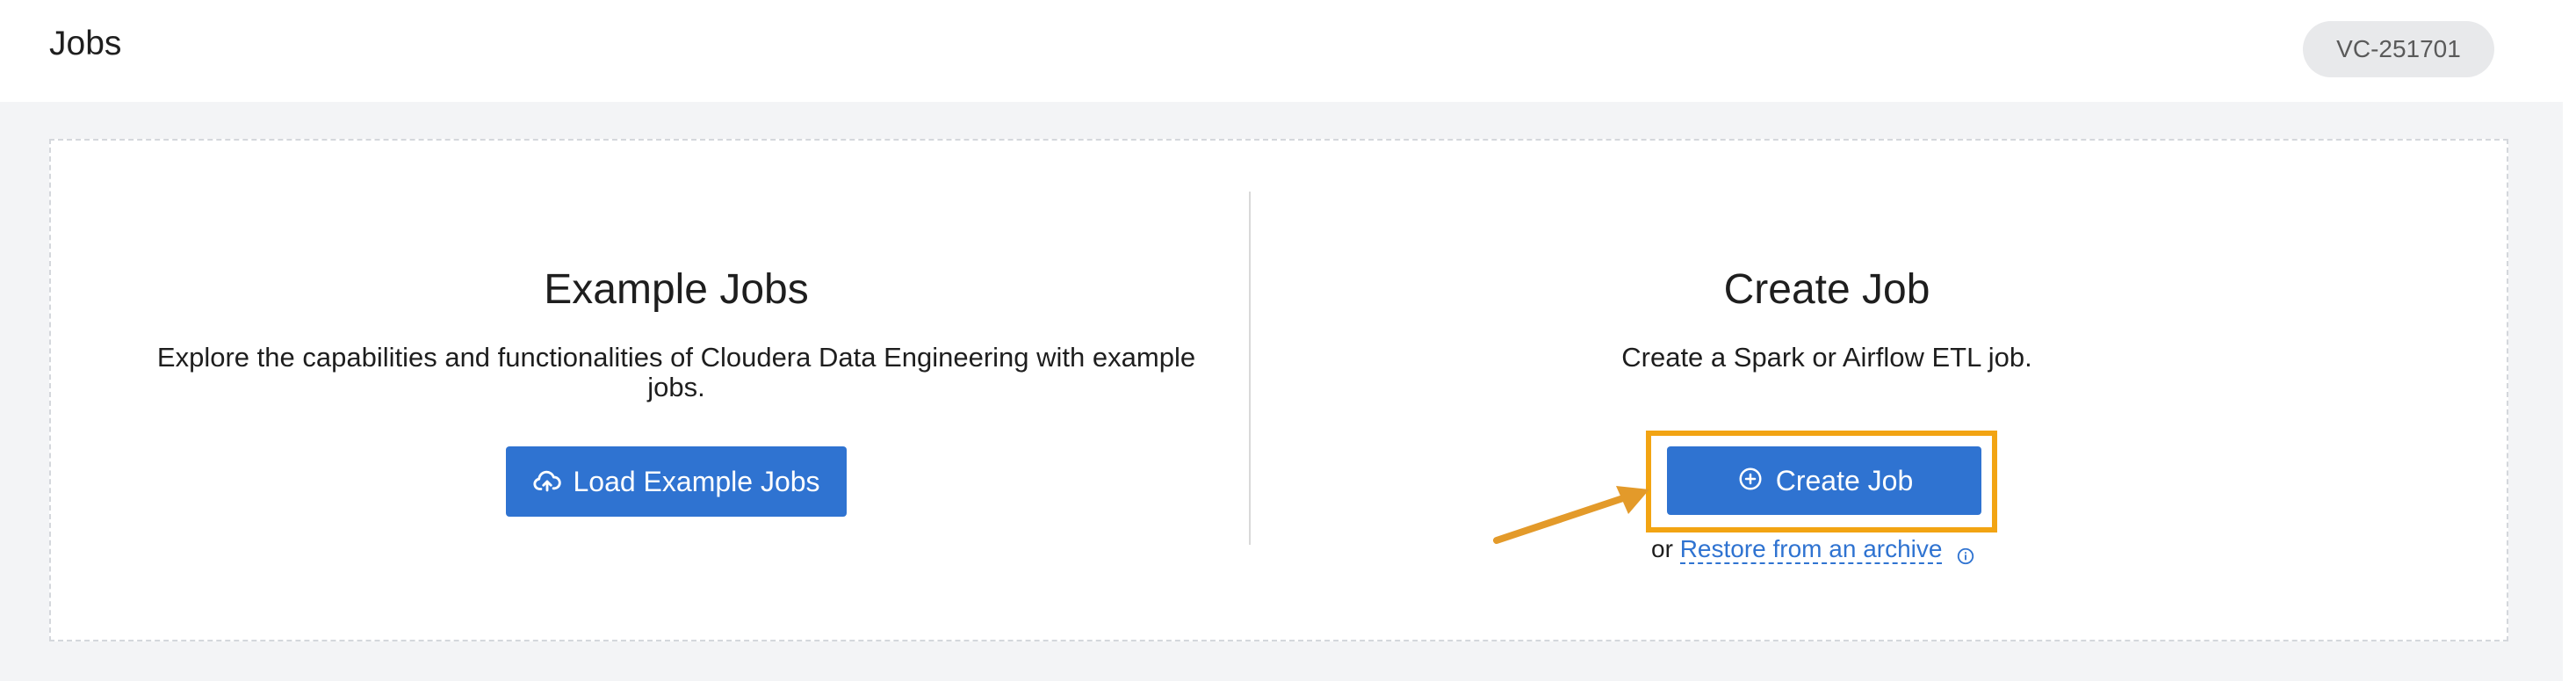  Describe the element at coordinates (85, 43) in the screenshot. I see `page-title: Jobs` at that location.